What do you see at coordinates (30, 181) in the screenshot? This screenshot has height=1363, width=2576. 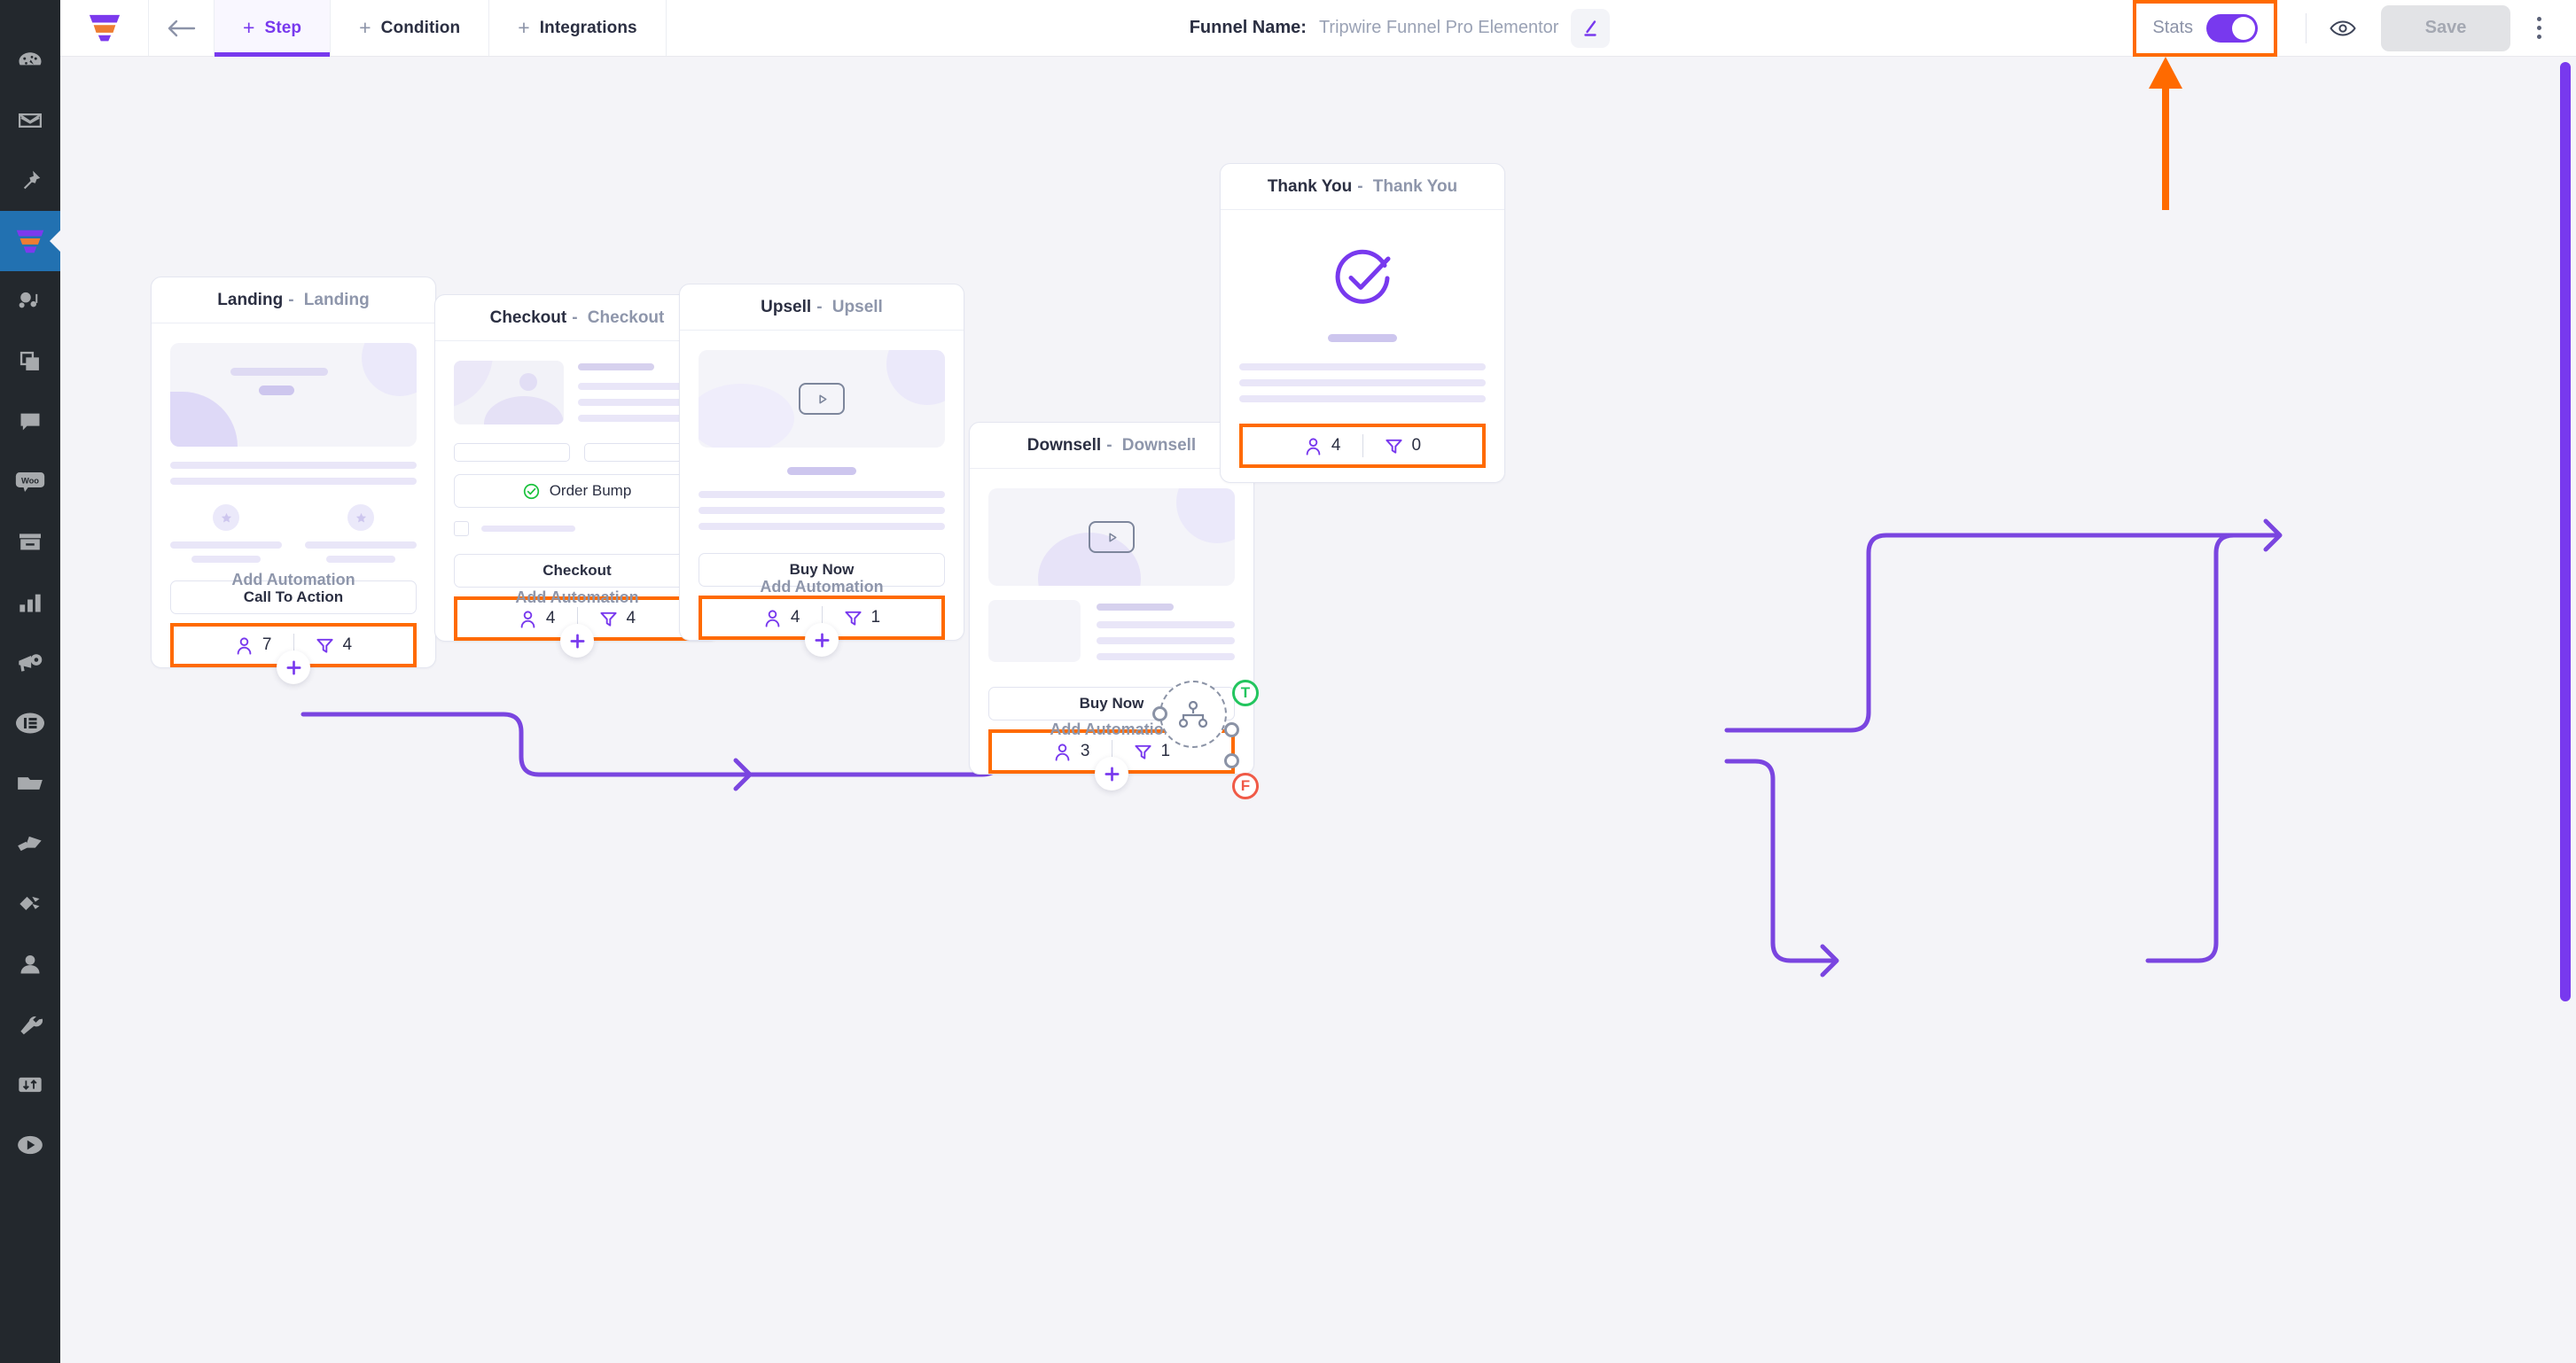 I see `rail-item-pinned` at bounding box center [30, 181].